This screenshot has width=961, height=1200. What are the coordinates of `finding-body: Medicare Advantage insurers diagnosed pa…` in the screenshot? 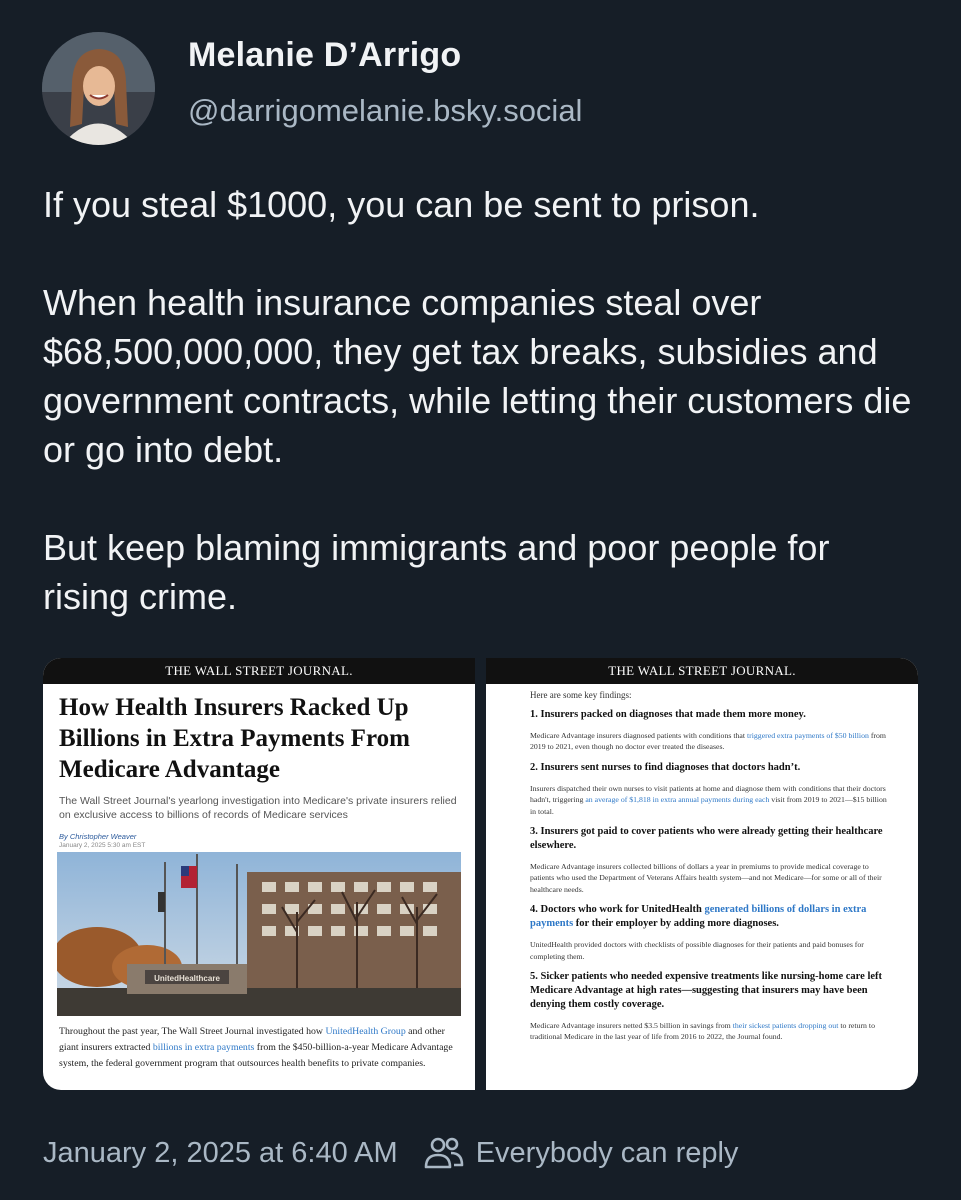 It's located at (708, 741).